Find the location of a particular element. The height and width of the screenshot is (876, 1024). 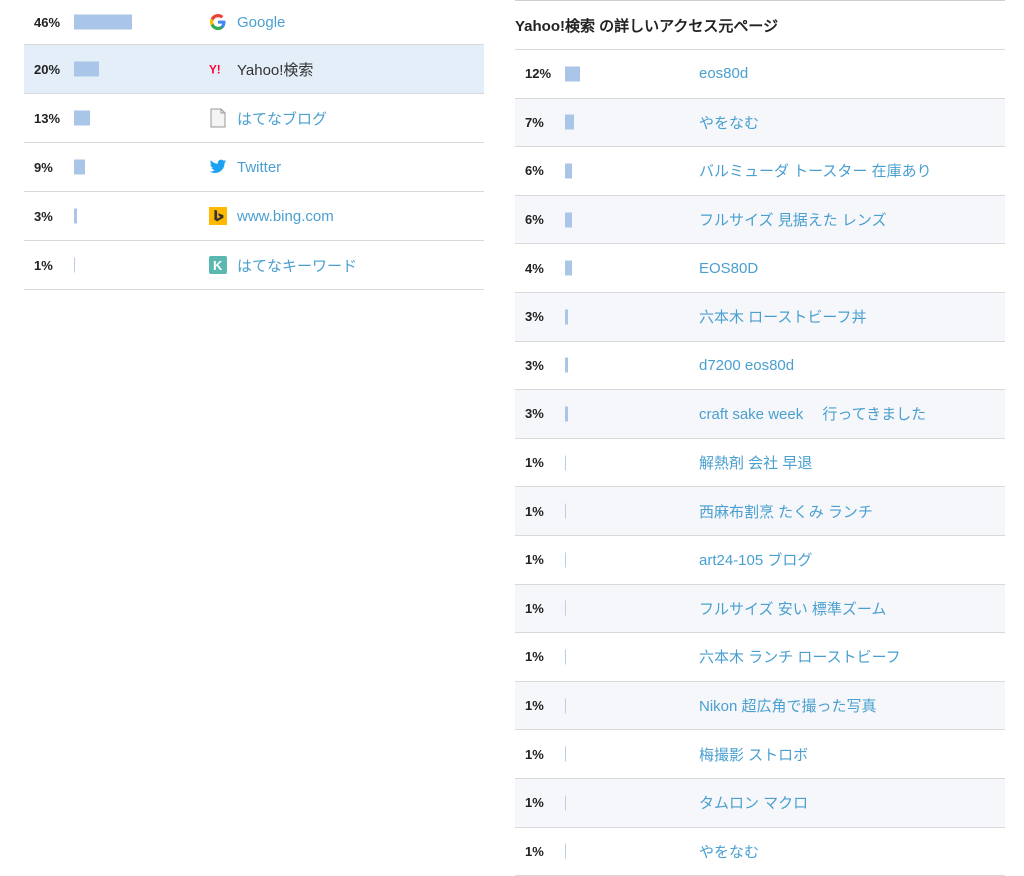

detail-row: 6% バルミューダ トースター 在庫あり is located at coordinates (760, 171).